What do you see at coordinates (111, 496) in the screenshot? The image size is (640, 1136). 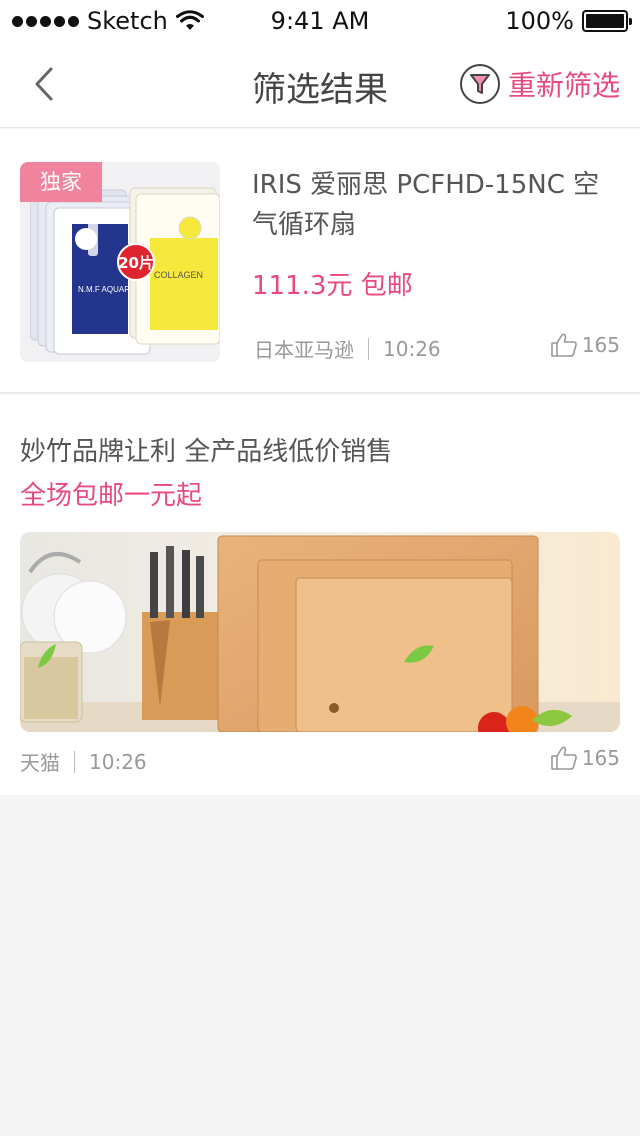 I see `deal-subtitle: 全场包邮一元起` at bounding box center [111, 496].